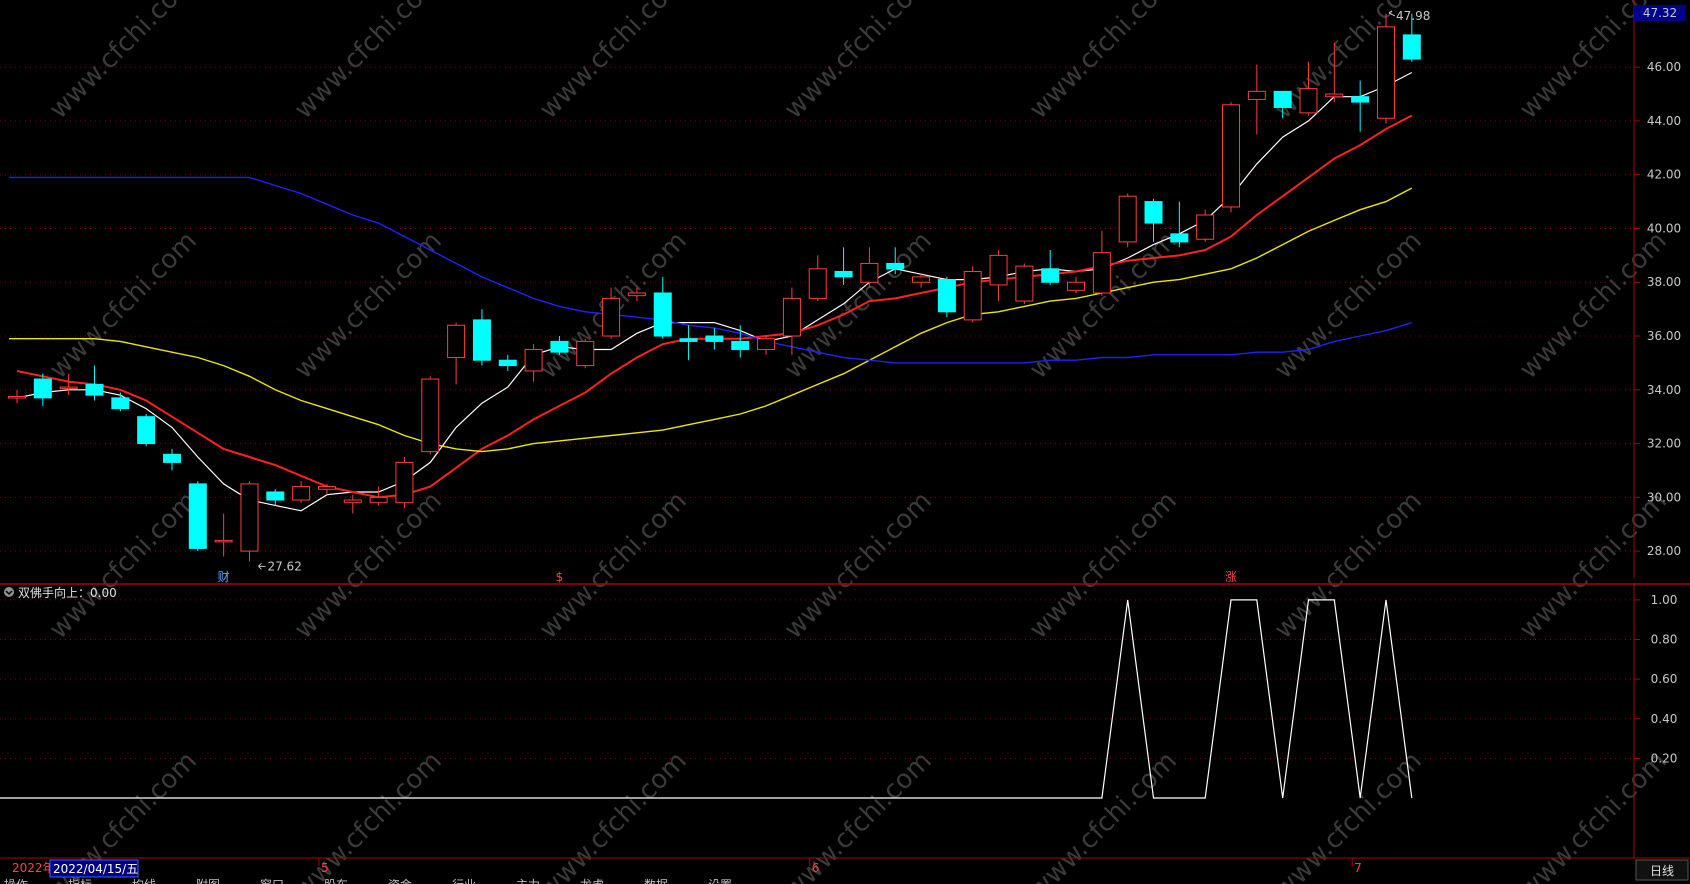  I want to click on collapse-icon, so click(9, 592).